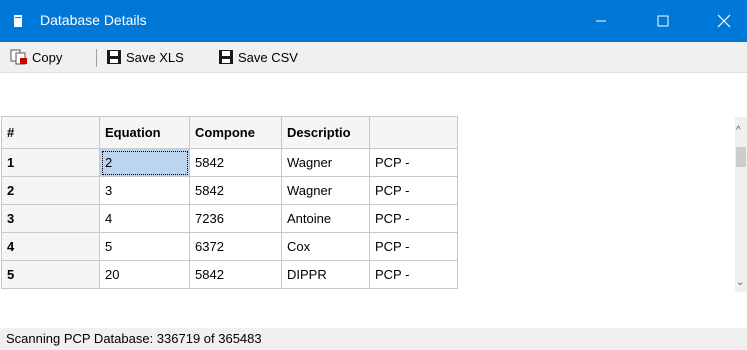 This screenshot has width=747, height=350. I want to click on status-text: Scanning PCP Database: 336719 of 365483, so click(134, 338).